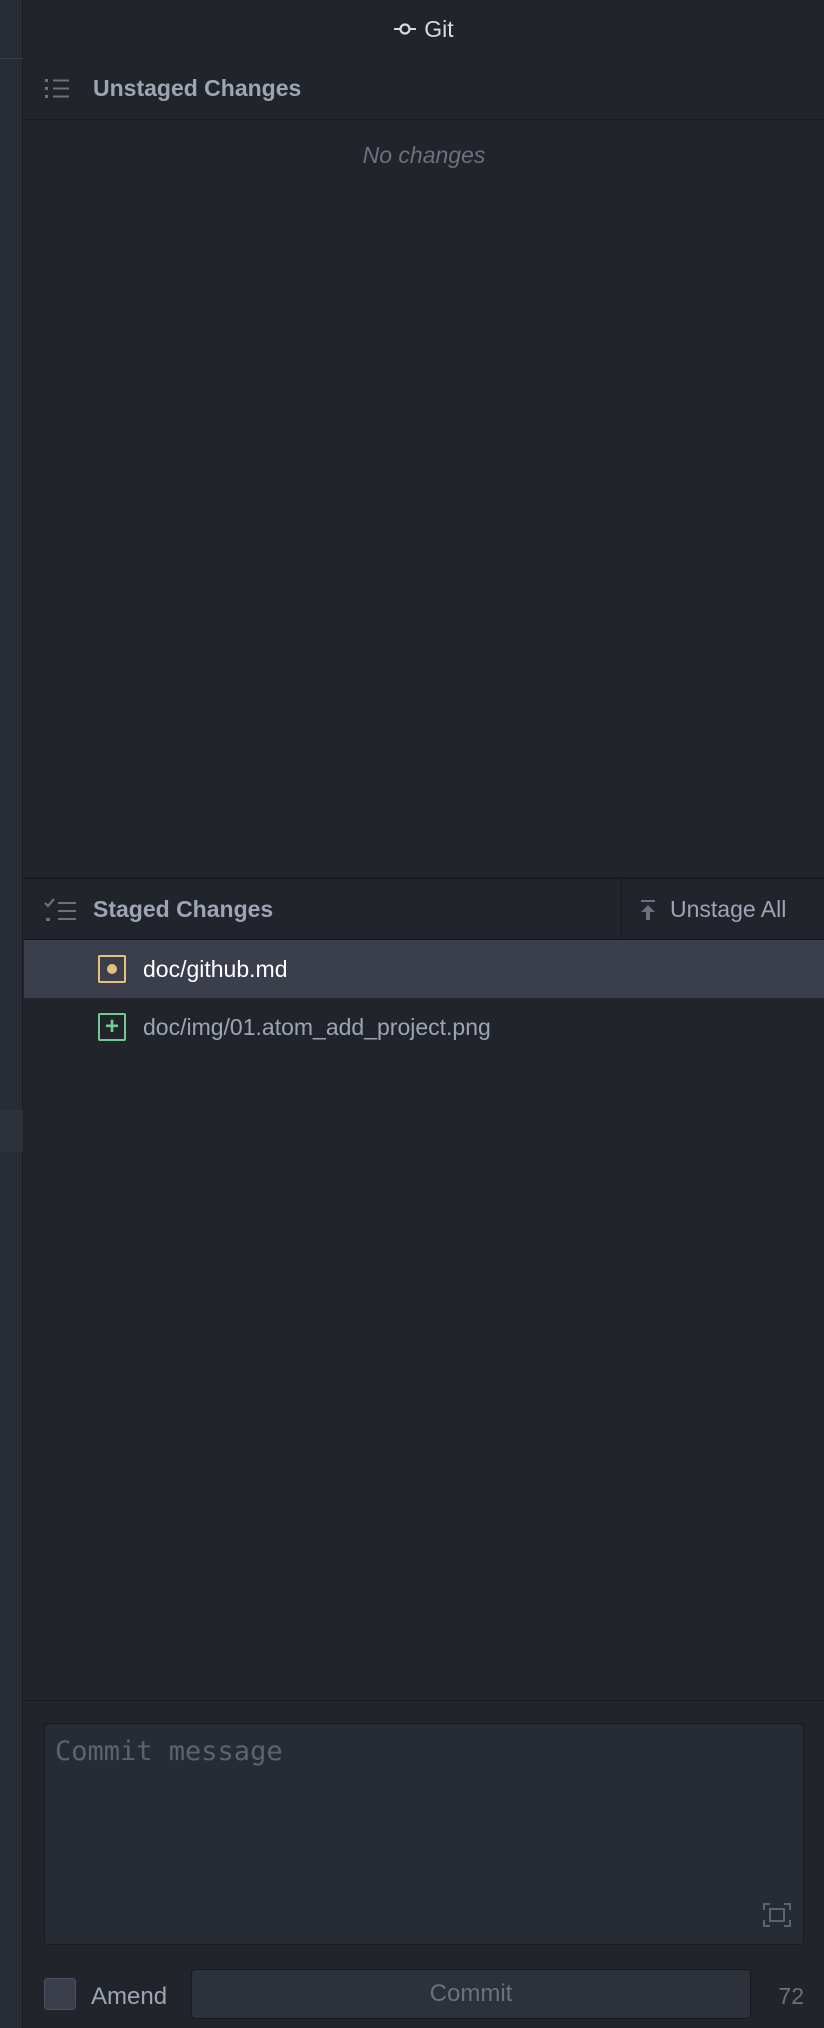 This screenshot has width=824, height=2028. I want to click on unstage-all-button: Unstage All, so click(722, 909).